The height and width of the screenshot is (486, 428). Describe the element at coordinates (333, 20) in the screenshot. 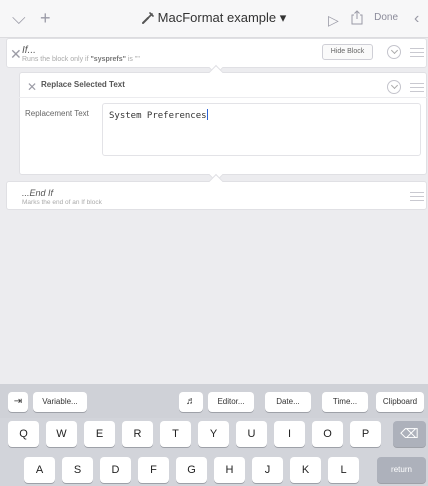

I see `play-icon: ▷` at that location.